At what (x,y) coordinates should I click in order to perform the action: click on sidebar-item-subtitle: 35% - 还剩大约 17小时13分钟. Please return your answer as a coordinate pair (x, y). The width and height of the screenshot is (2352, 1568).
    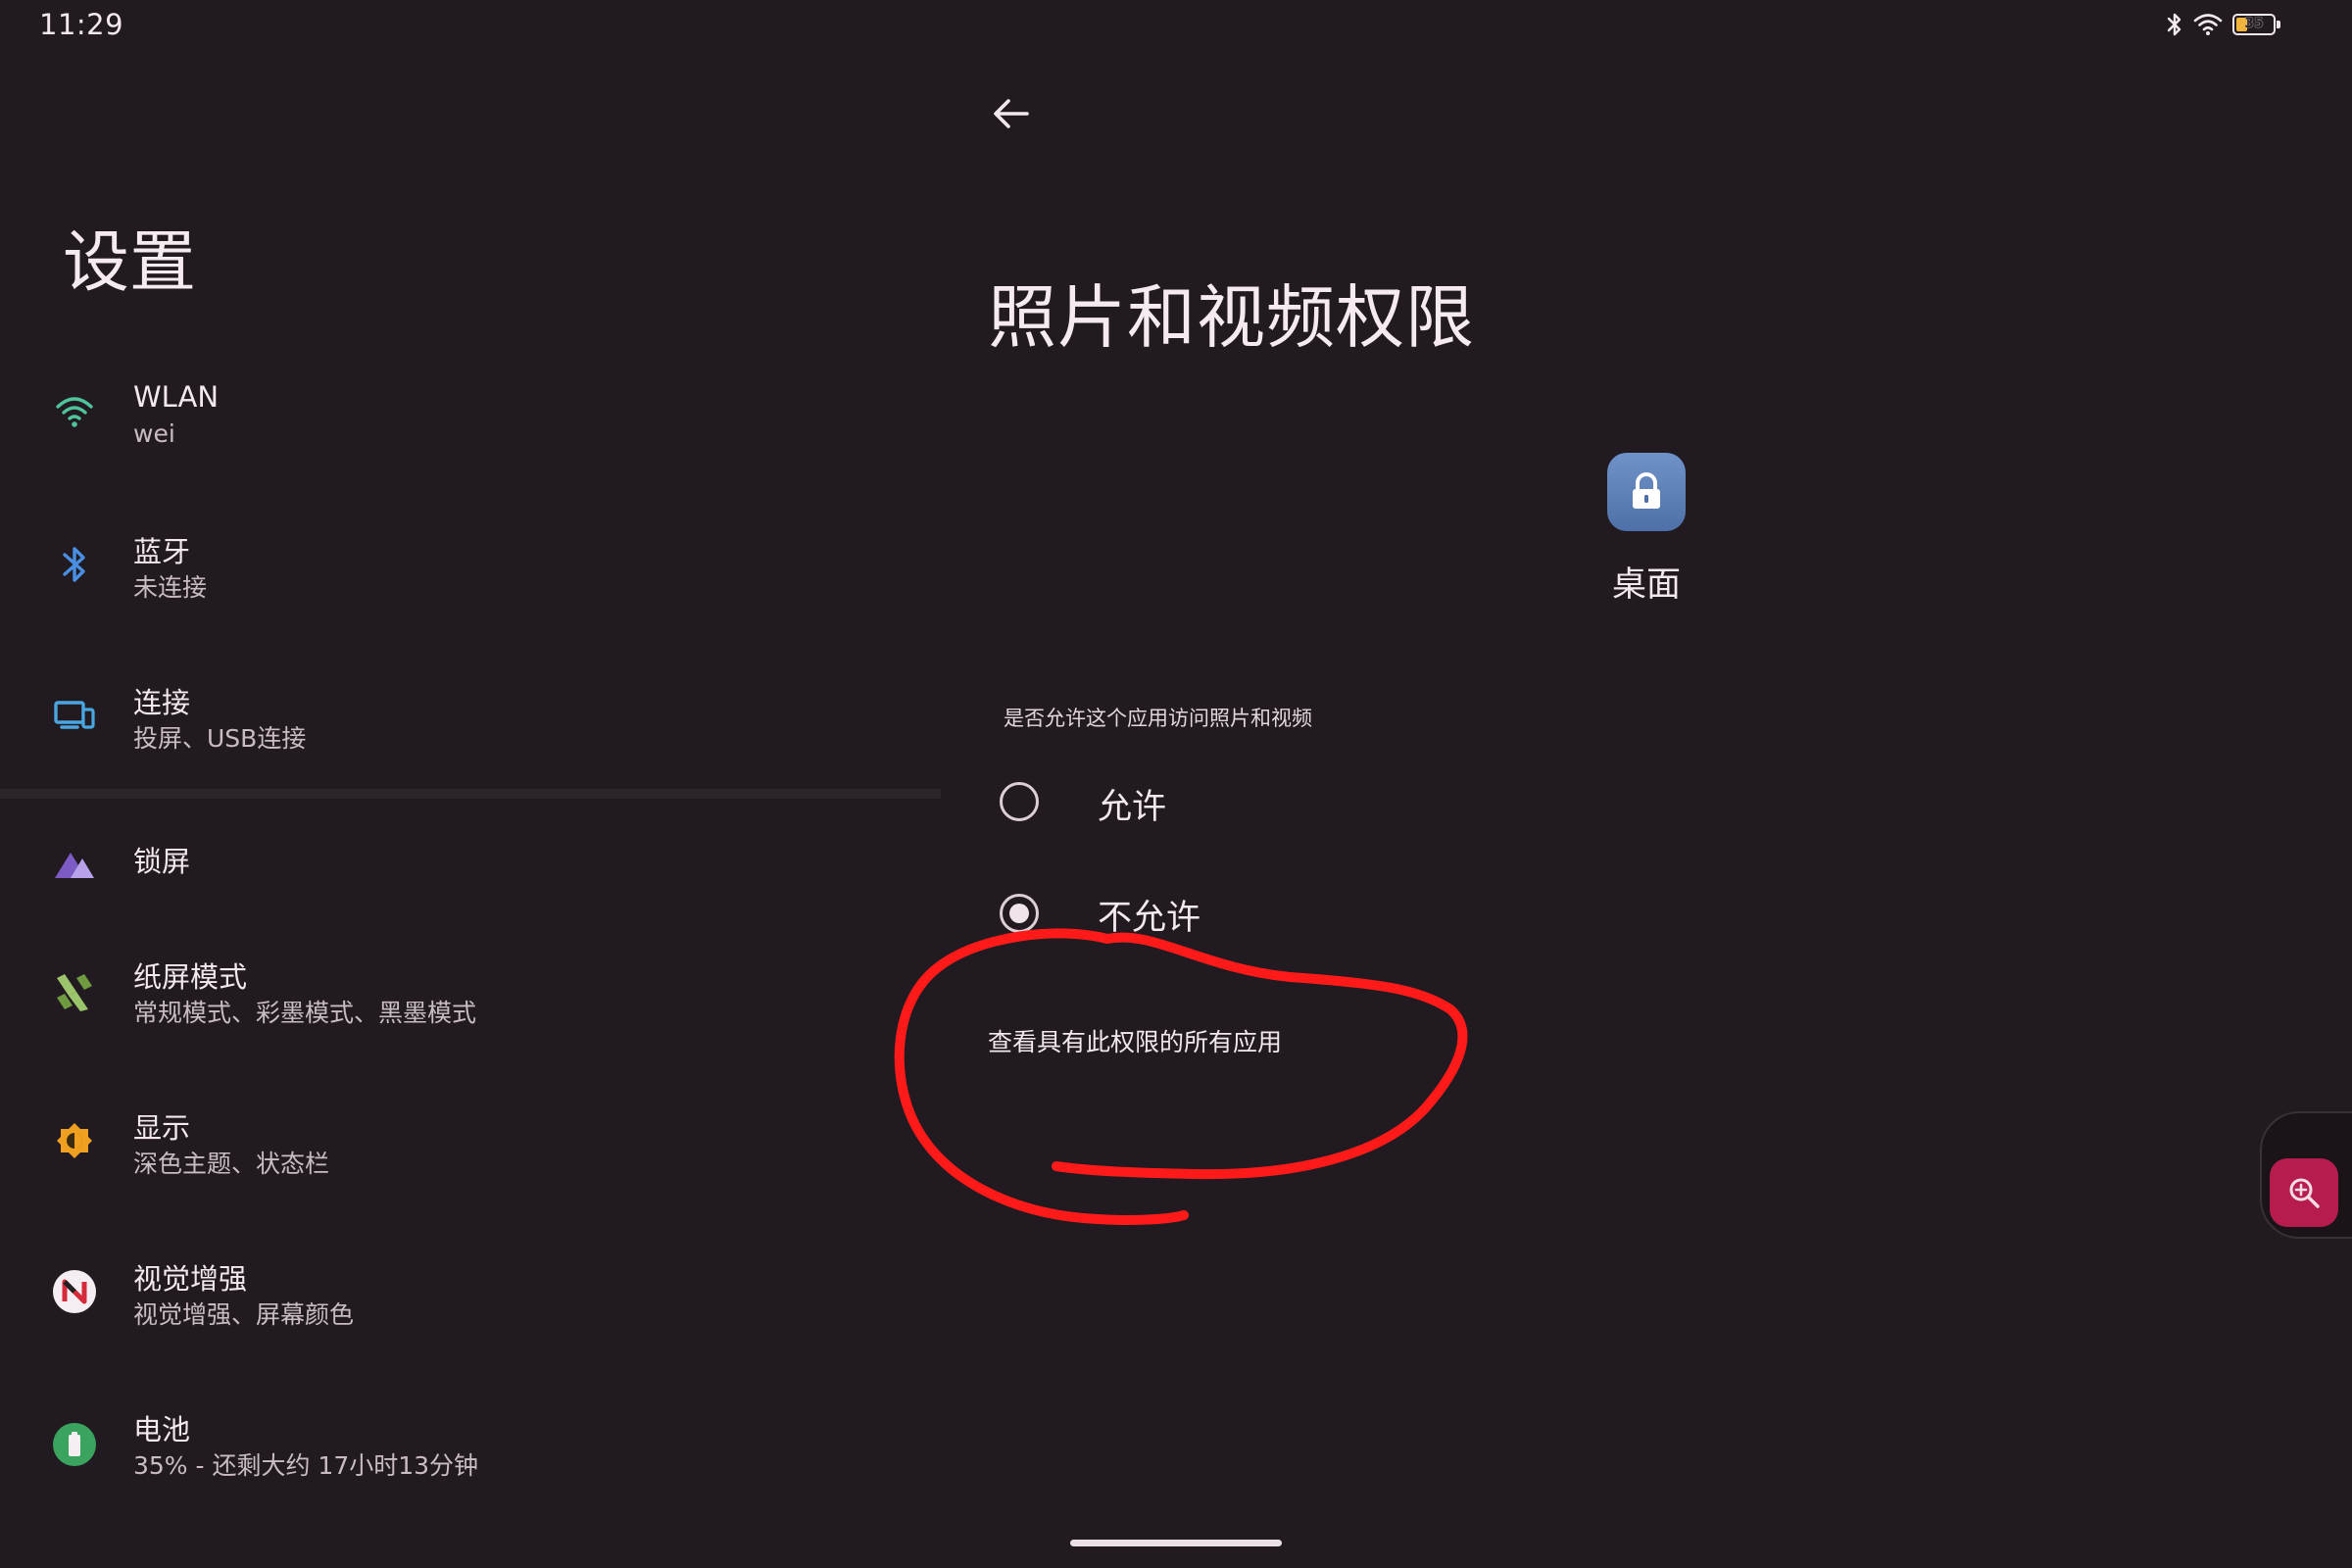
    Looking at the image, I should click on (306, 1465).